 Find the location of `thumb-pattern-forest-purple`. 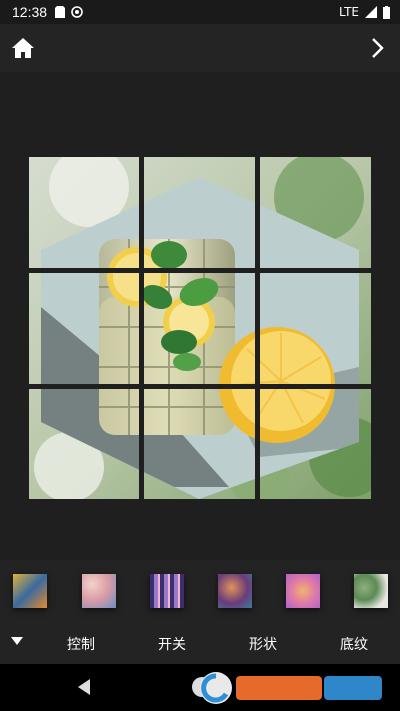

thumb-pattern-forest-purple is located at coordinates (167, 591).